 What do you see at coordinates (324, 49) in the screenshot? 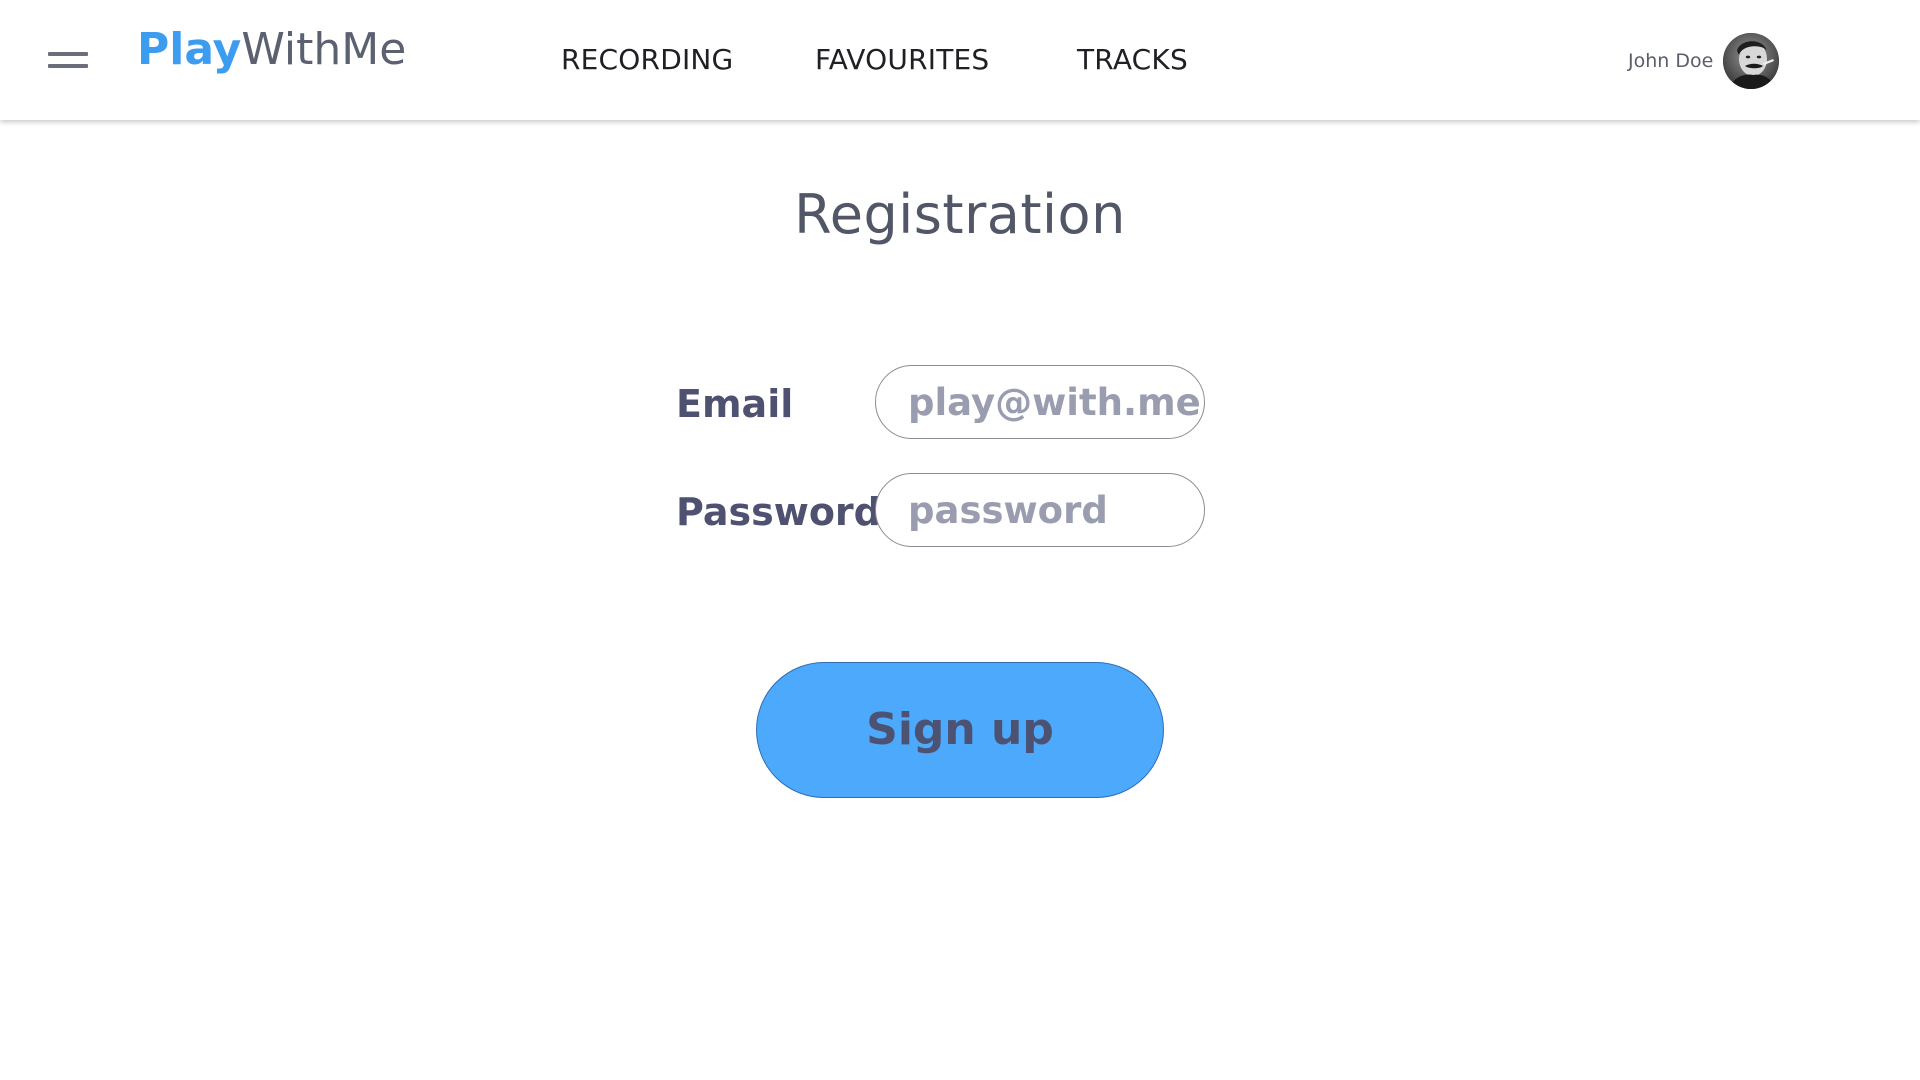
I see `logo-withme-text: WithMe` at bounding box center [324, 49].